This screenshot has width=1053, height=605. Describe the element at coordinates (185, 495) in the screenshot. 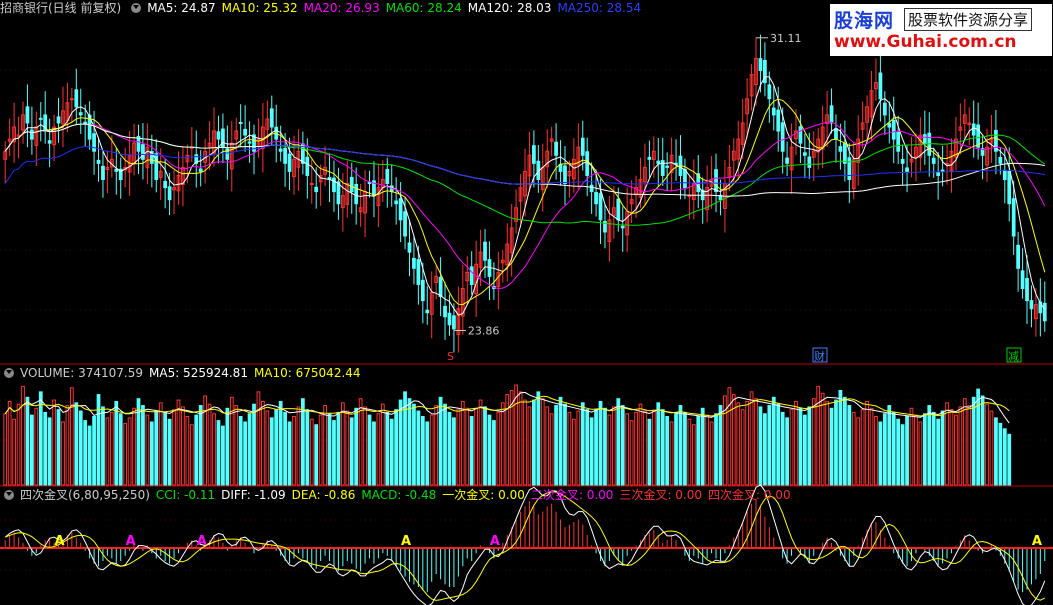

I see `indicator-cci: CCI: -0.11` at that location.